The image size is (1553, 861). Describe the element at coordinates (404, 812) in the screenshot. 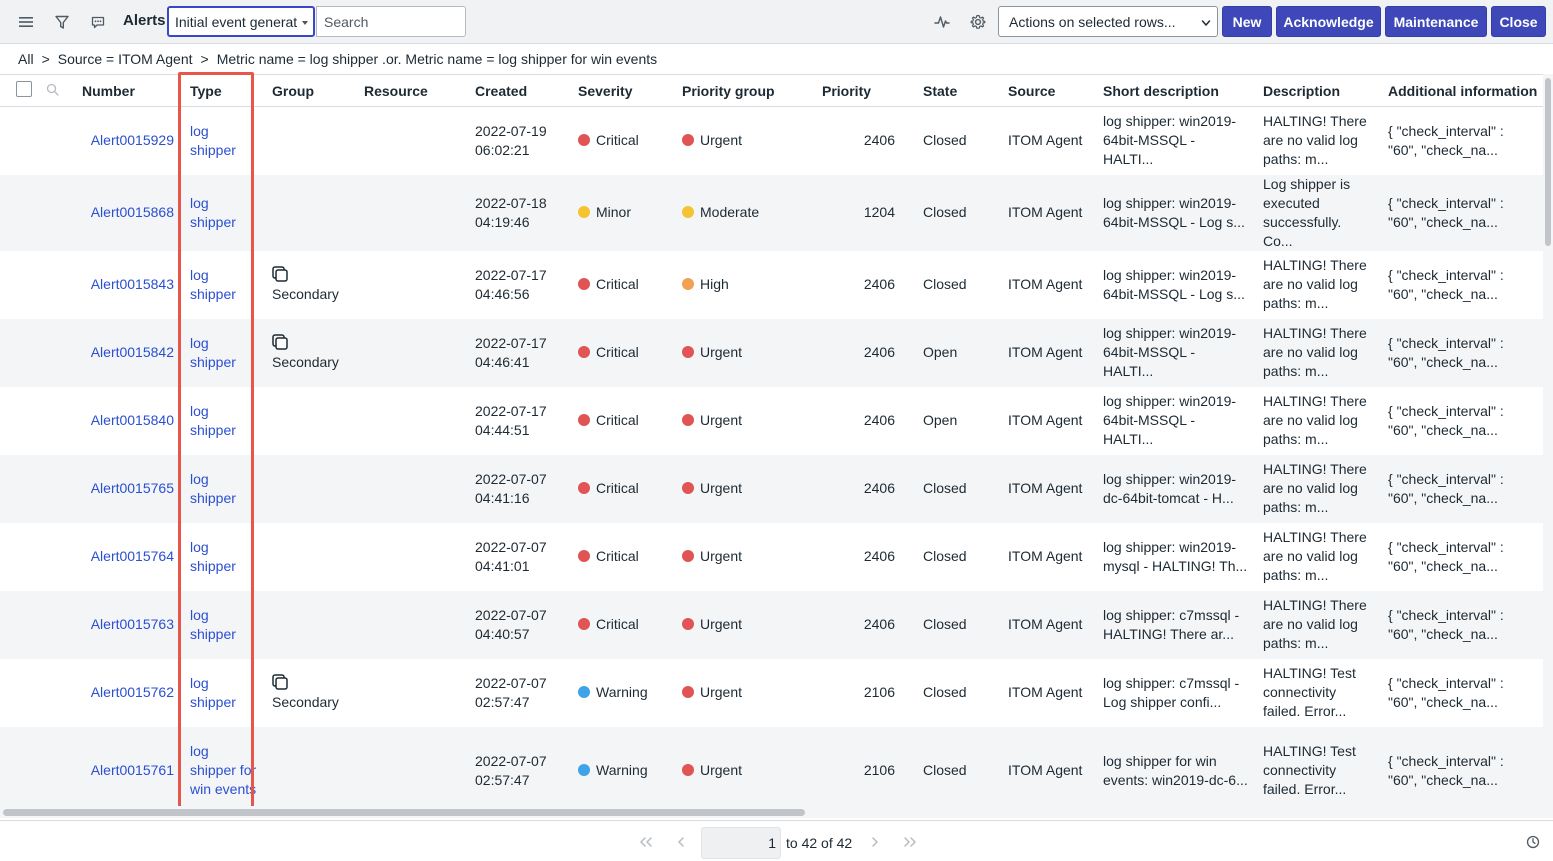

I see `horizontal-scrollbar-thumb` at that location.